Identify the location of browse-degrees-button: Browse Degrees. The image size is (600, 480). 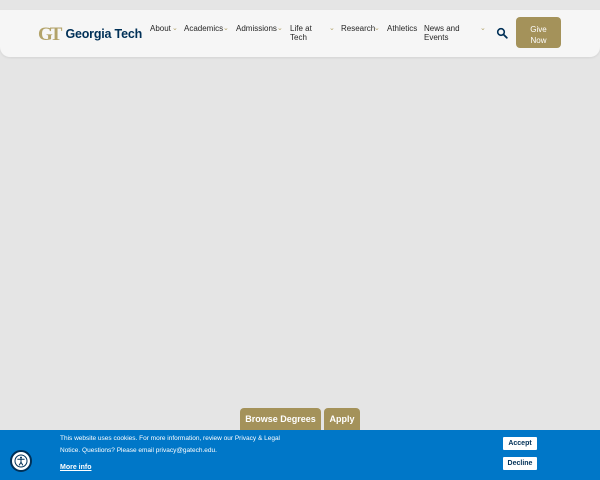
(280, 419).